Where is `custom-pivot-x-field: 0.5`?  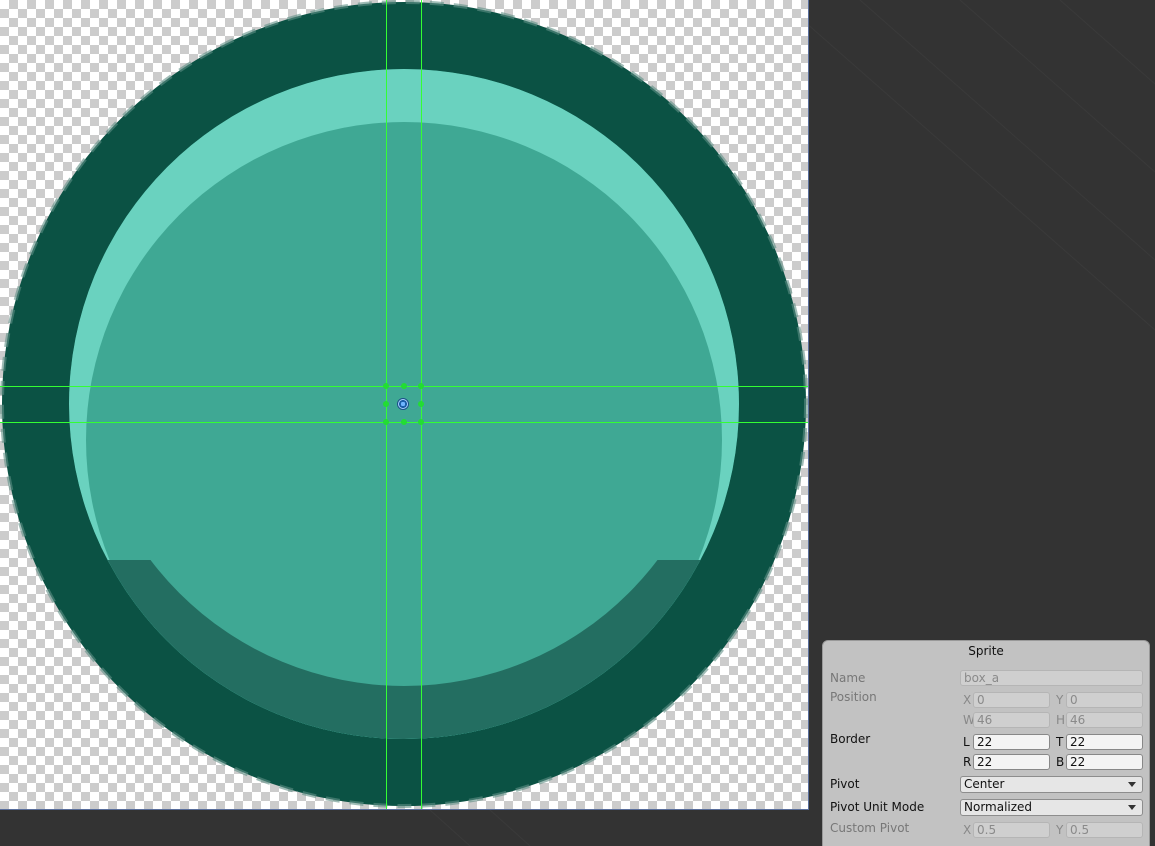
custom-pivot-x-field: 0.5 is located at coordinates (1011, 830).